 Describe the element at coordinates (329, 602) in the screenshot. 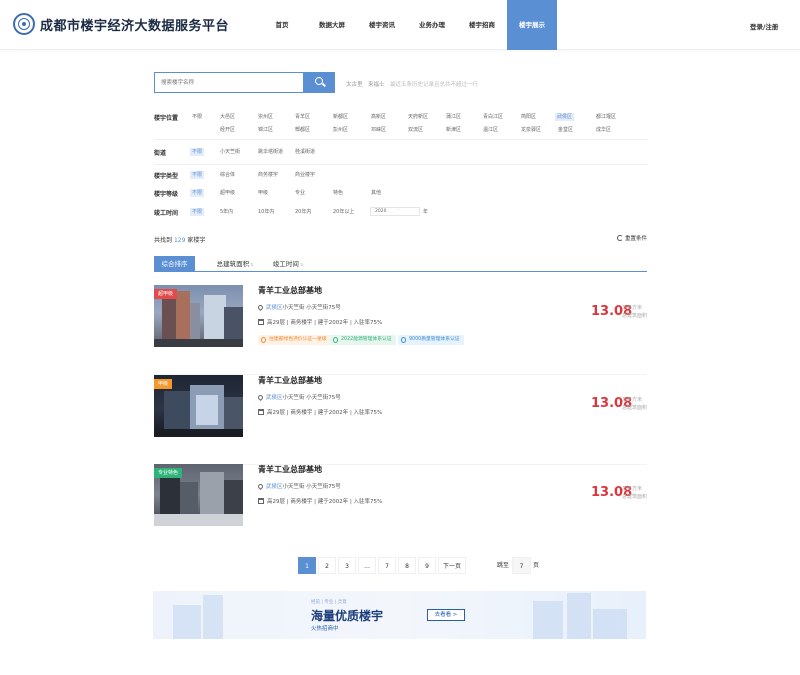

I see `banner-tags: 经前 | 专业 | 灵意` at that location.